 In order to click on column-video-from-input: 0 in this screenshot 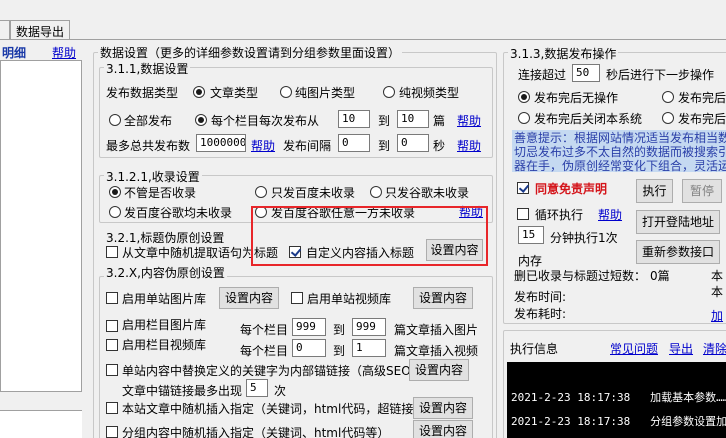, I will do `click(309, 348)`.